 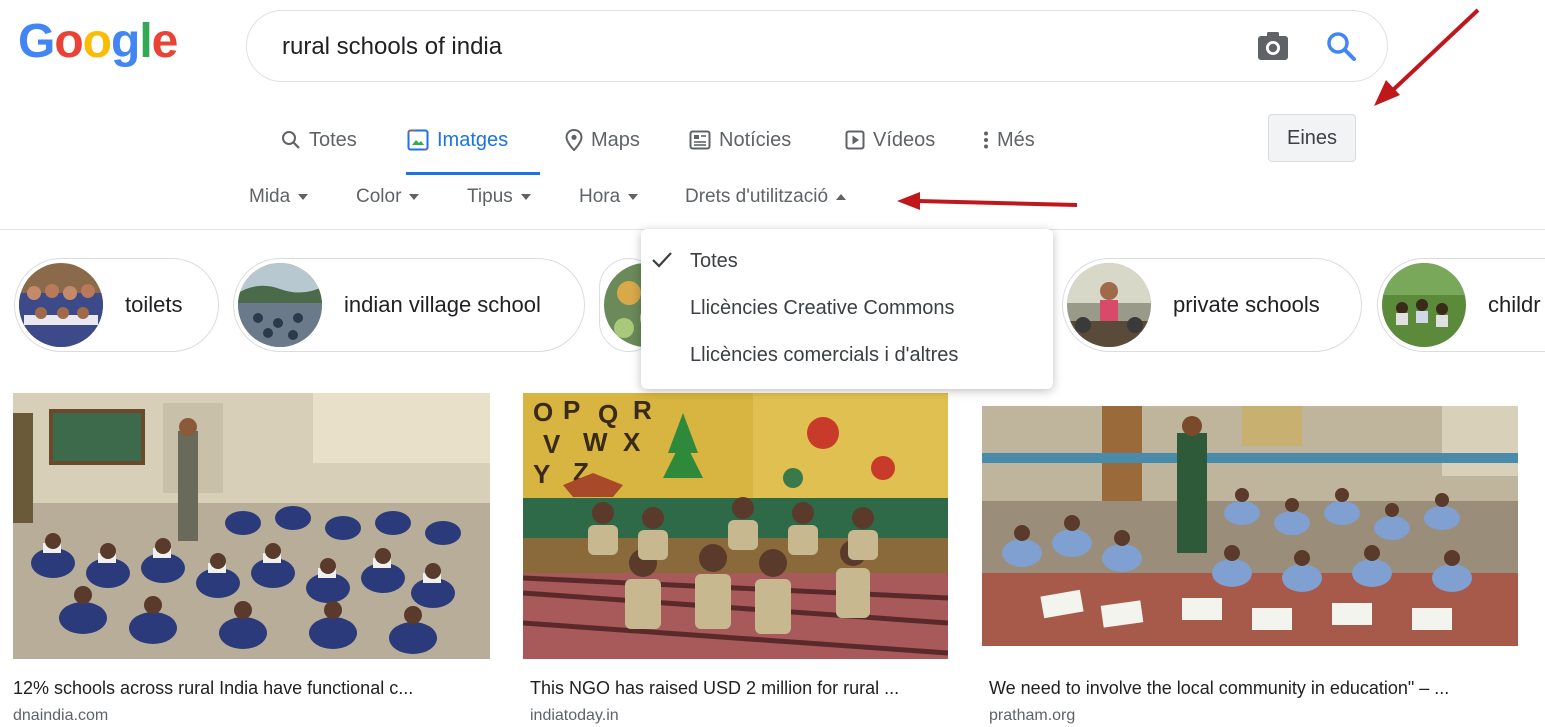 I want to click on chip-indian-village-school: indian village school, so click(x=409, y=305).